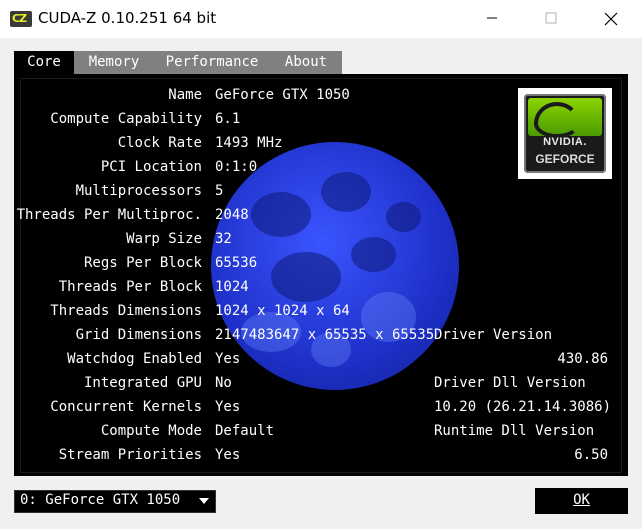  What do you see at coordinates (523, 407) in the screenshot?
I see `value-driver-dll-version: 10.20 (26.21.14.3086)` at bounding box center [523, 407].